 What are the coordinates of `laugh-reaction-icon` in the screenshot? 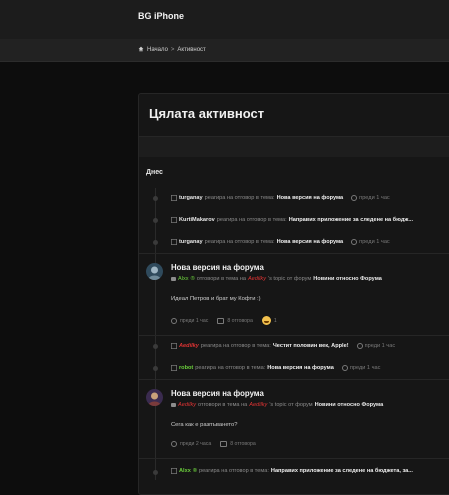 It's located at (266, 320).